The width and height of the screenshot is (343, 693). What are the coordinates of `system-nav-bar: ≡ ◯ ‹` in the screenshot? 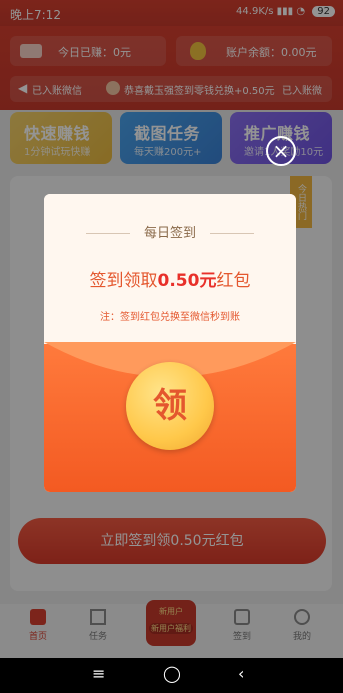 It's located at (171, 675).